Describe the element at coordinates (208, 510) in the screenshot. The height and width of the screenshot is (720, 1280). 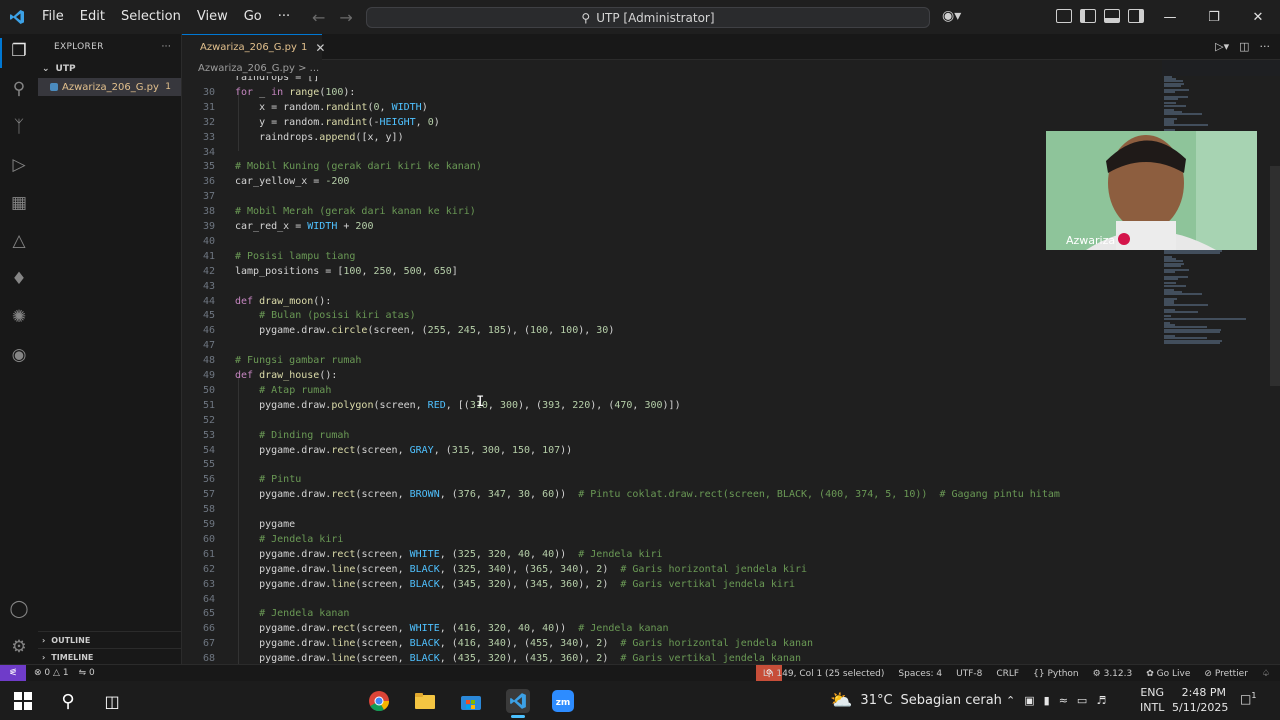
I see `line-number: 58` at that location.